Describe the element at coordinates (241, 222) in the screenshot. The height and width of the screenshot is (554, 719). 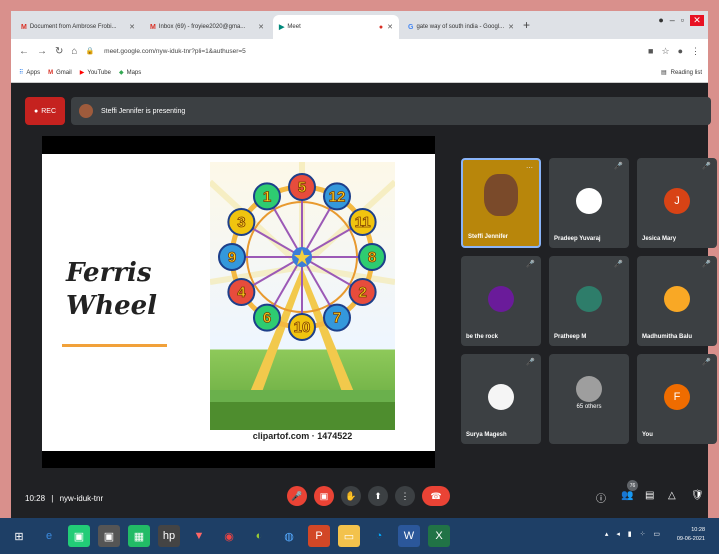
I see `gondola-number: 3` at that location.